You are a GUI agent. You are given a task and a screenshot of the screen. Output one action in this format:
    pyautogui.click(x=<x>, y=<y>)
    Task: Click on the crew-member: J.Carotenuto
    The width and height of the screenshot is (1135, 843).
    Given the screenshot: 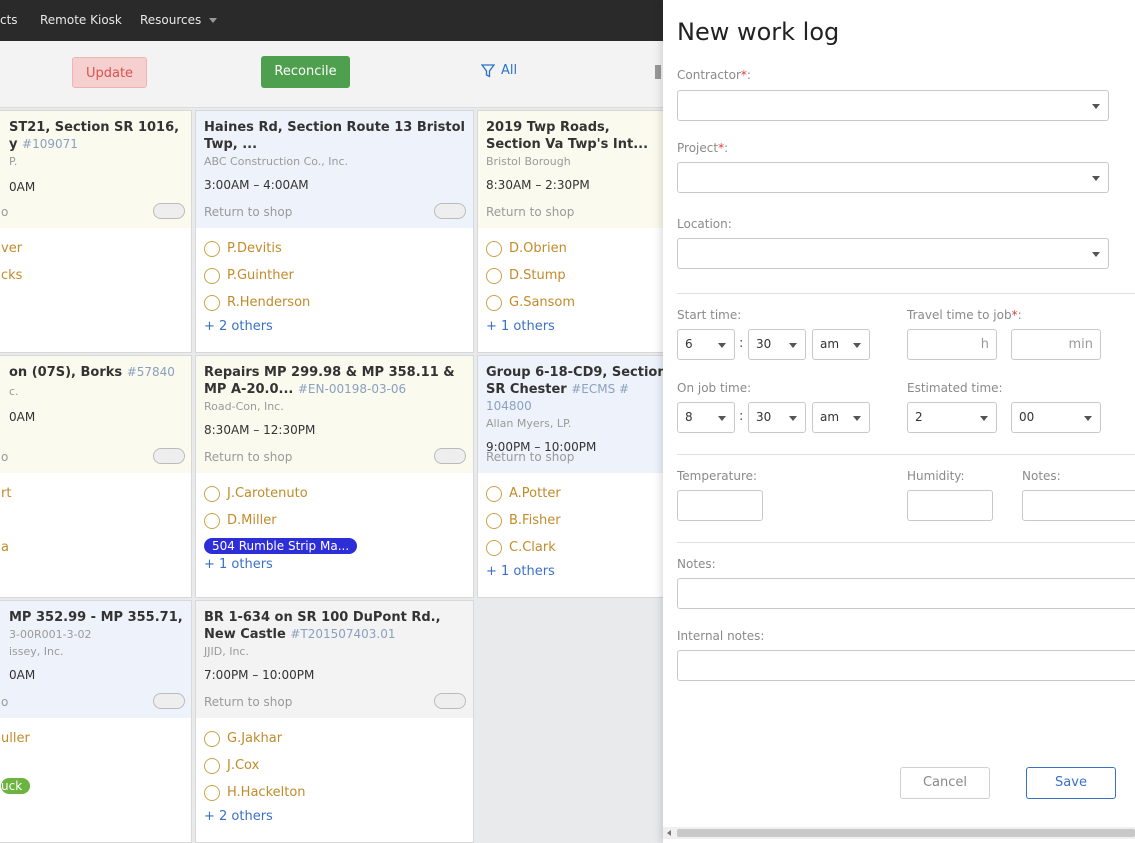 What is the action you would take?
    pyautogui.click(x=280, y=493)
    